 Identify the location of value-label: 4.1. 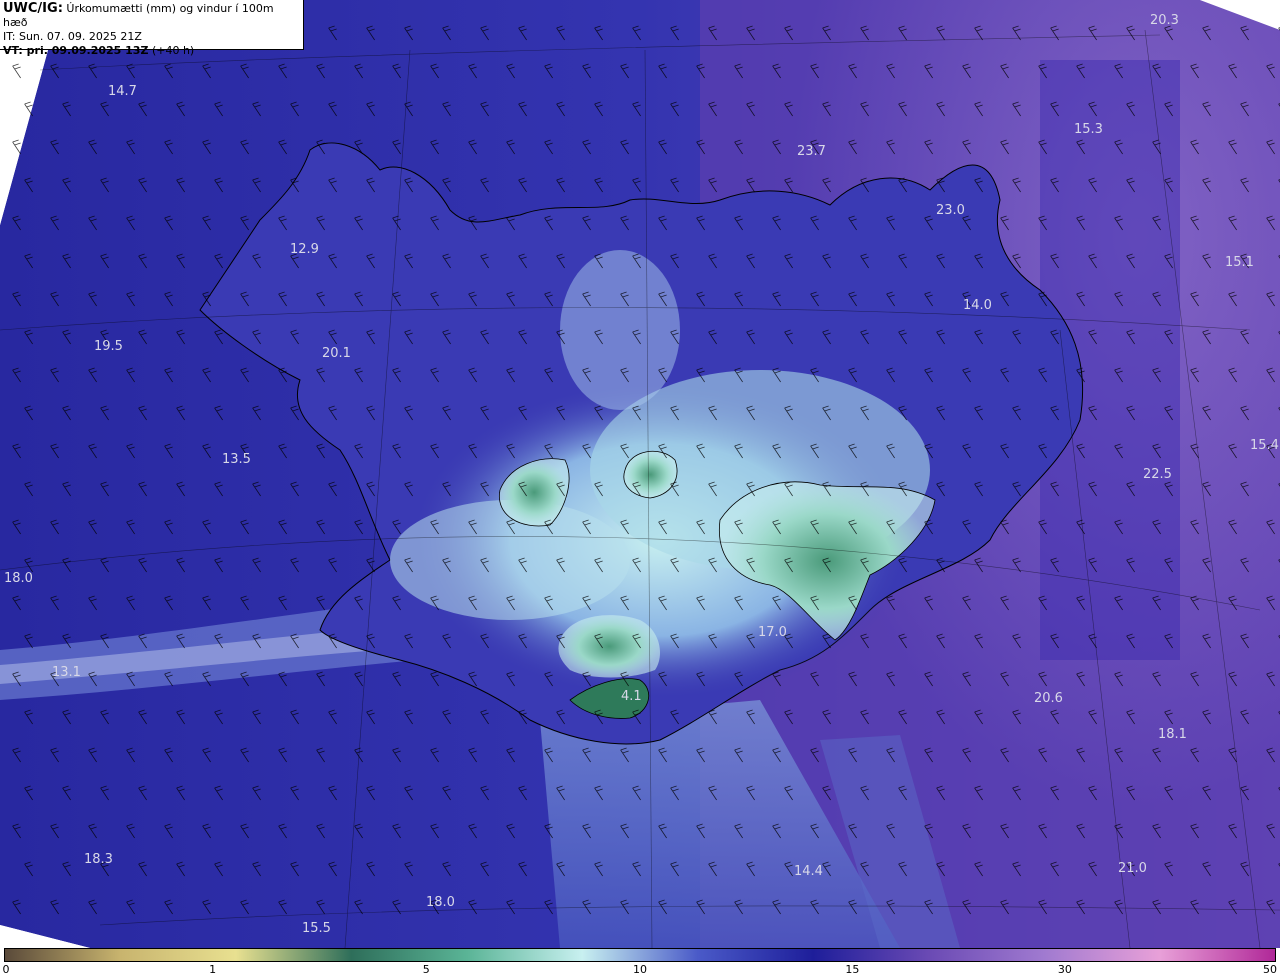
(631, 696).